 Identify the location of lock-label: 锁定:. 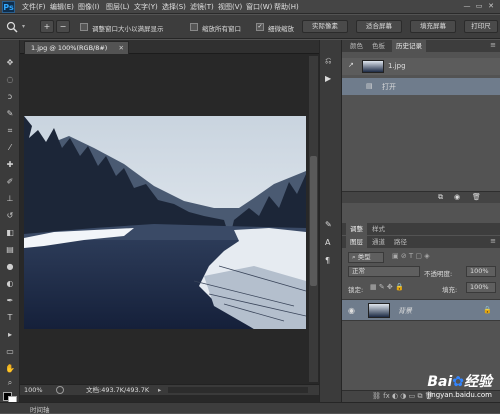
(356, 290).